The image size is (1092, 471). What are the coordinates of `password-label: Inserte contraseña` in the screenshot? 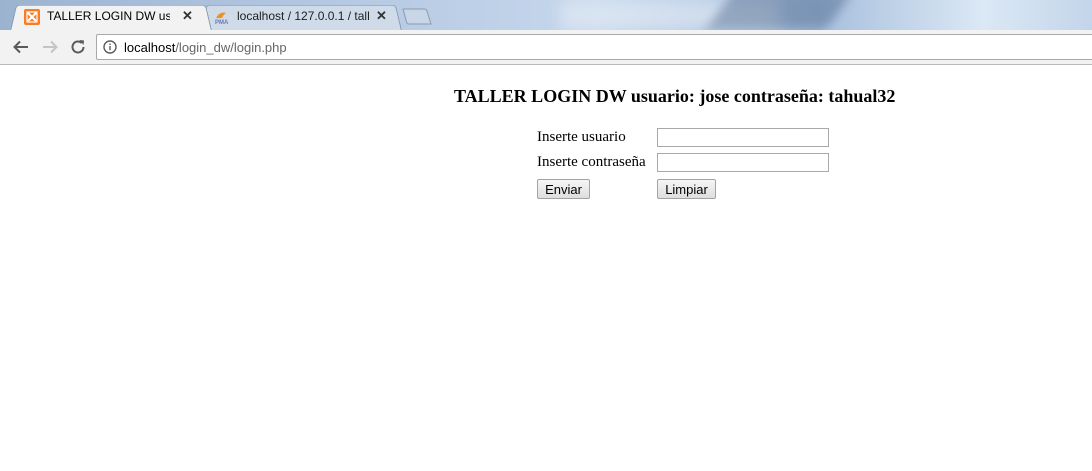 It's located at (591, 162).